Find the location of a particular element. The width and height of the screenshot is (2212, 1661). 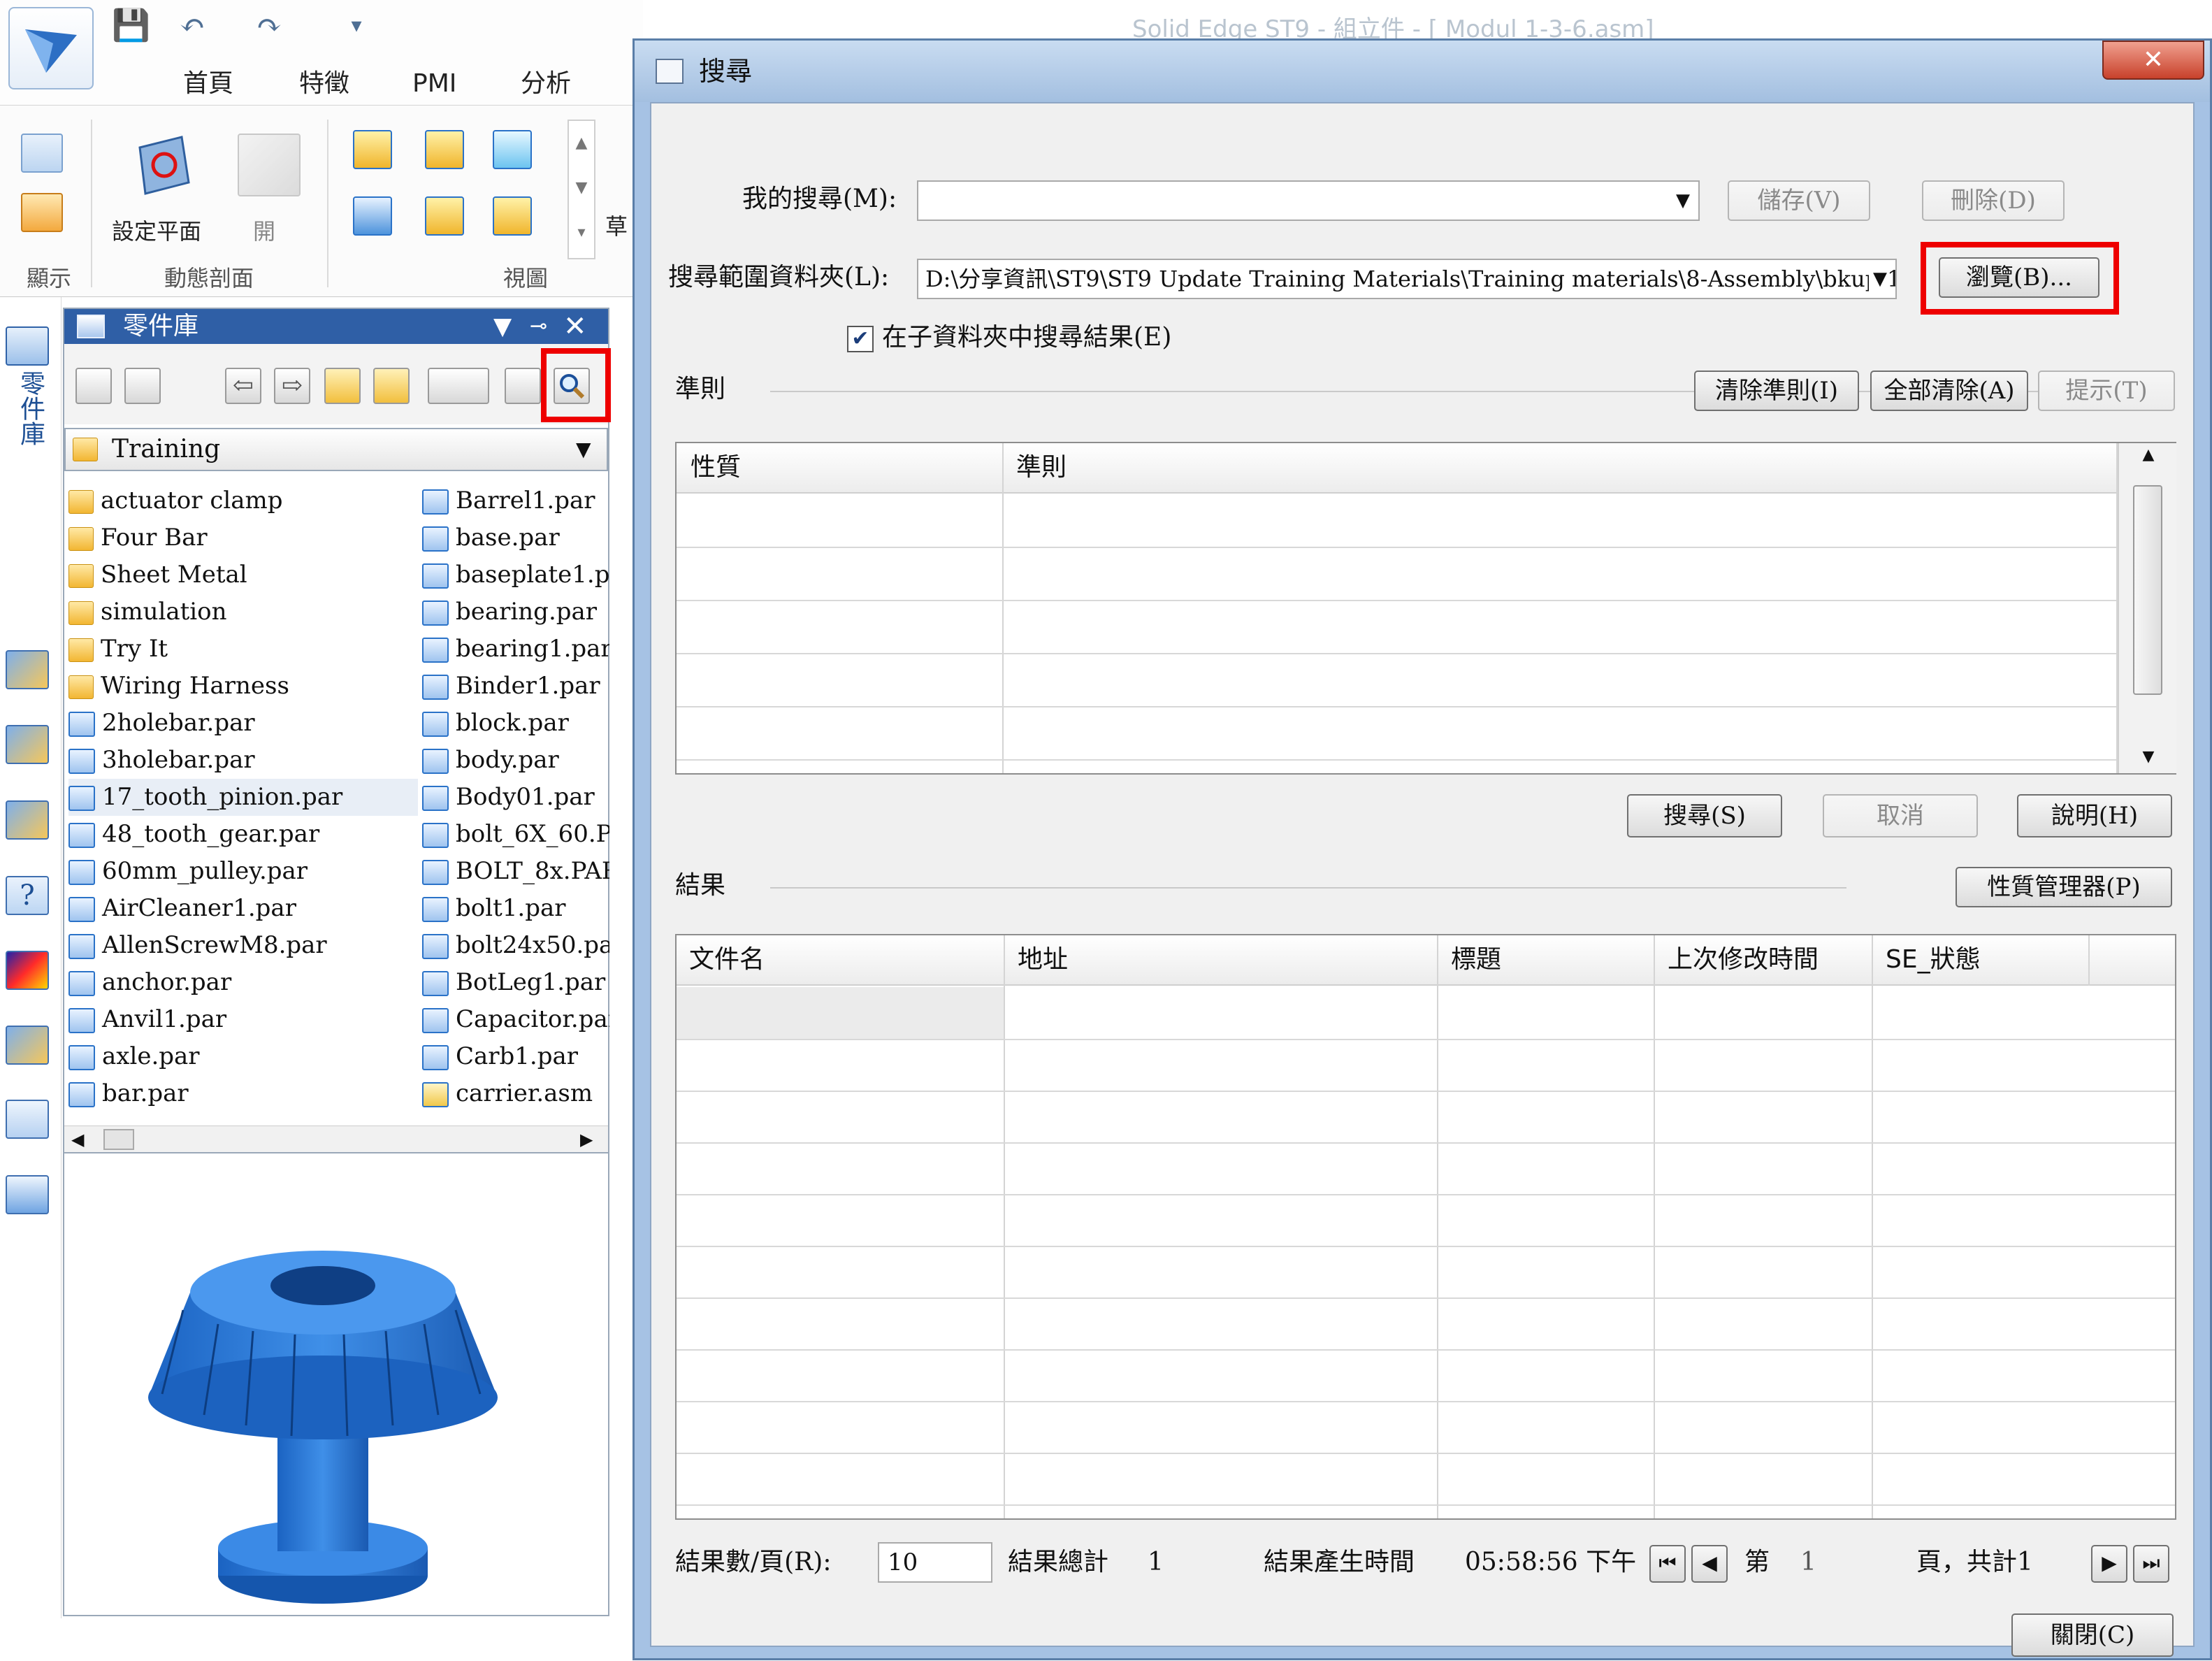

pin-icon: ⊸ is located at coordinates (538, 326).